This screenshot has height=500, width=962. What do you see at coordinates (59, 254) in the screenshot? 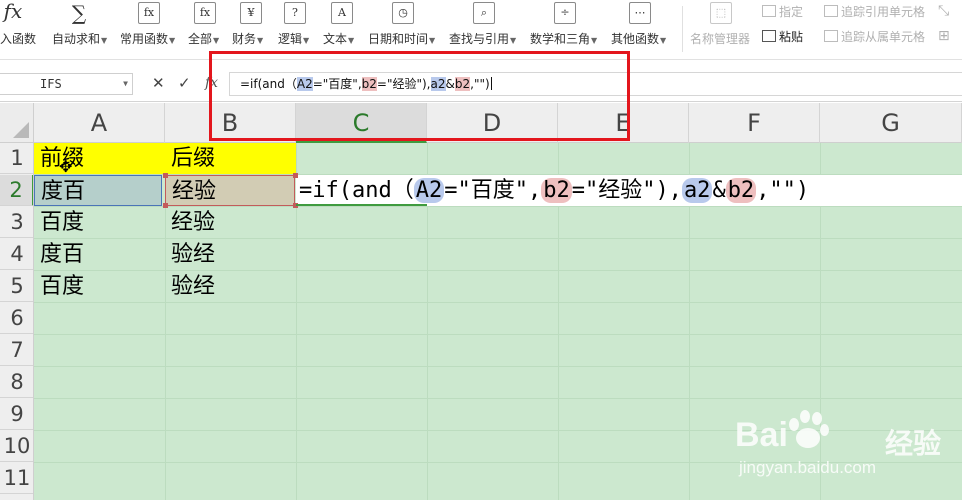
I see `cell-a4: 度百` at bounding box center [59, 254].